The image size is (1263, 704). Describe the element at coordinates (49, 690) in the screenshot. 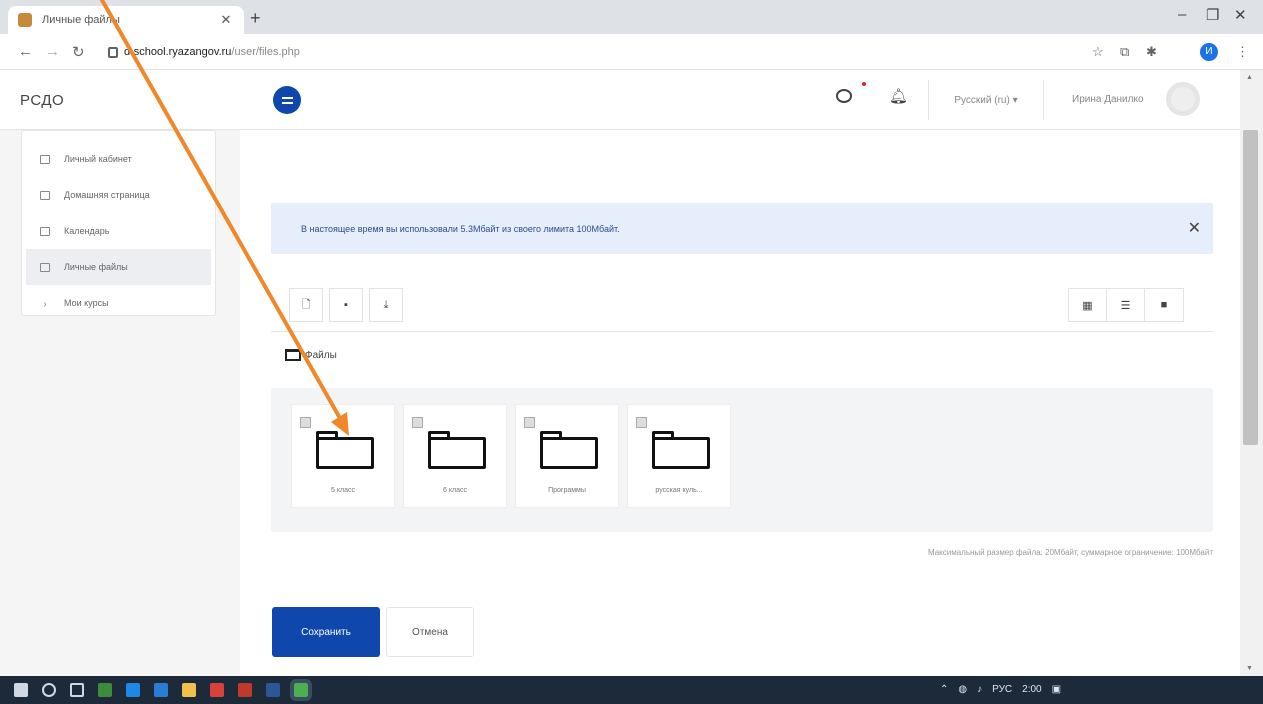

I see `search-icon` at that location.